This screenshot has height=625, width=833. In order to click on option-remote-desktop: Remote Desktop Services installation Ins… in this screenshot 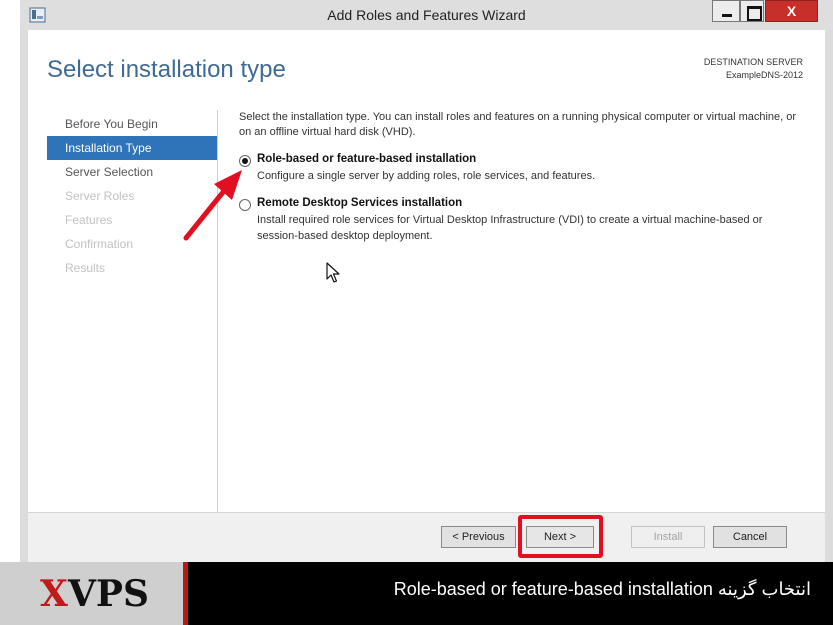, I will do `click(519, 220)`.